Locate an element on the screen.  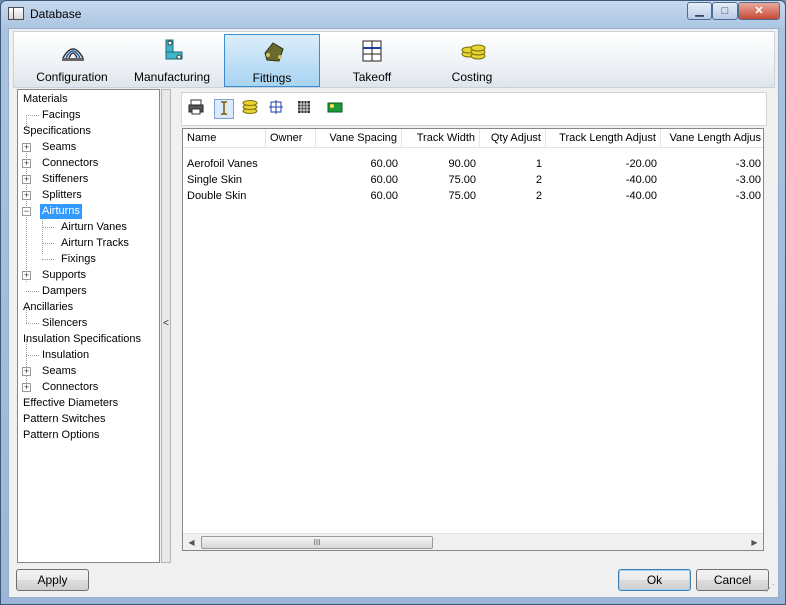
ok-button: Ok is located at coordinates (654, 580).